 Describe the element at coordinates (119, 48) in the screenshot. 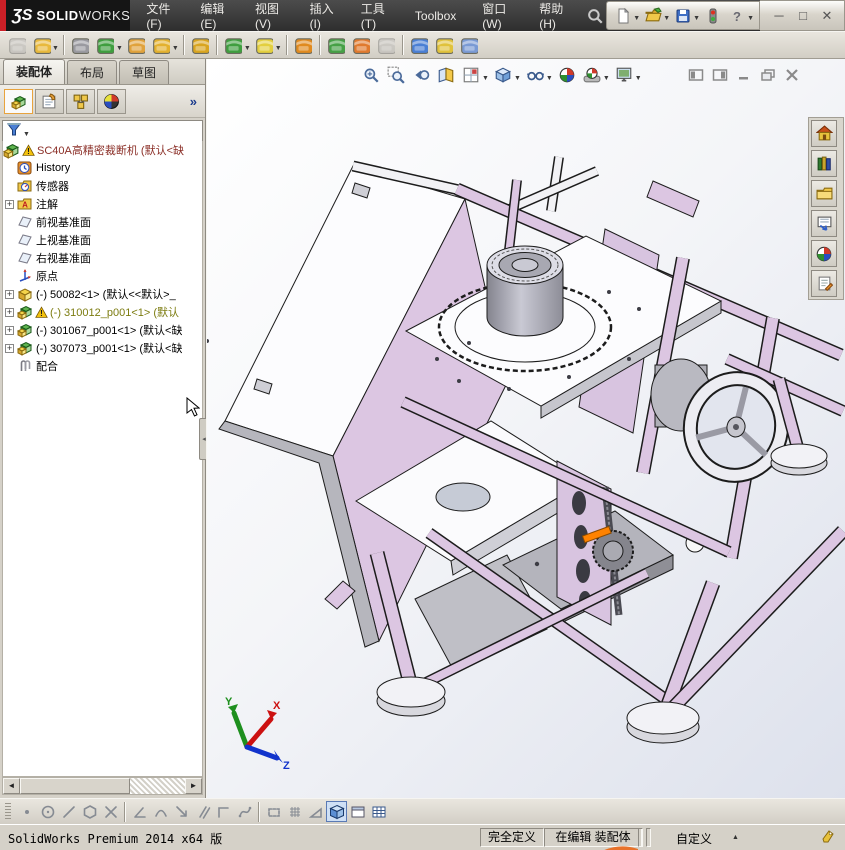

I see `mate-dropdown-caret: ▼` at that location.